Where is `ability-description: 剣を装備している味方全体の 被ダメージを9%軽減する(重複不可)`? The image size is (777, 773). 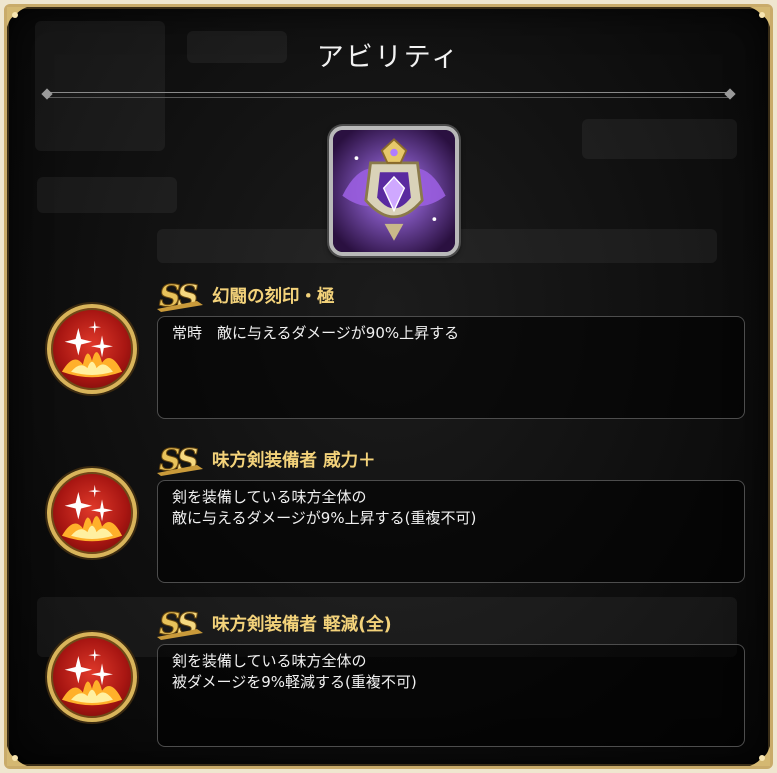
ability-description: 剣を装備している味方全体の 被ダメージを9%軽減する(重複不可) is located at coordinates (451, 695).